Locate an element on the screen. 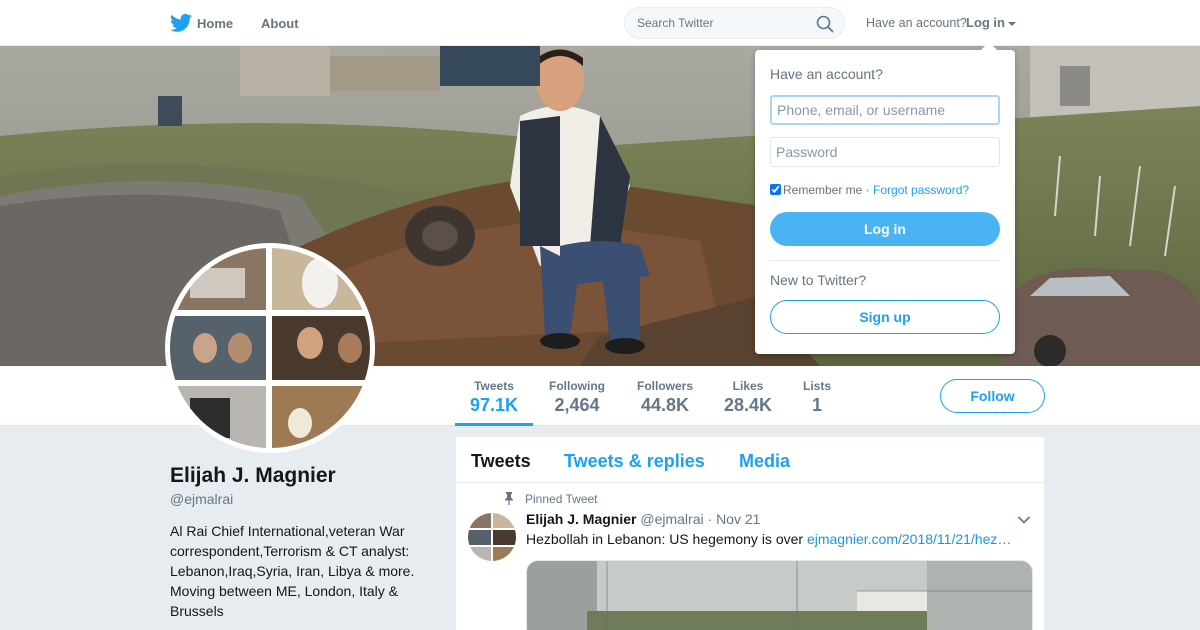 The width and height of the screenshot is (1200, 630). search-input is located at coordinates (722, 23).